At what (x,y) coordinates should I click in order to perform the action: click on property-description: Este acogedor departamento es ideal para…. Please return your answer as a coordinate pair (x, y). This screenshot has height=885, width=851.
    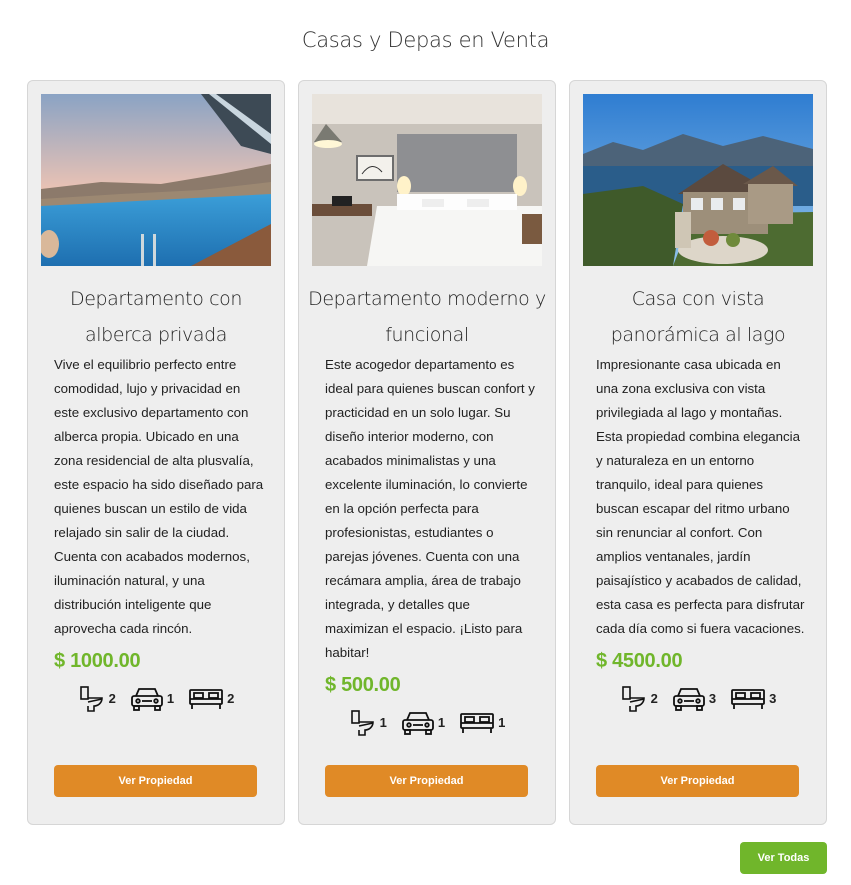
    Looking at the image, I should click on (430, 508).